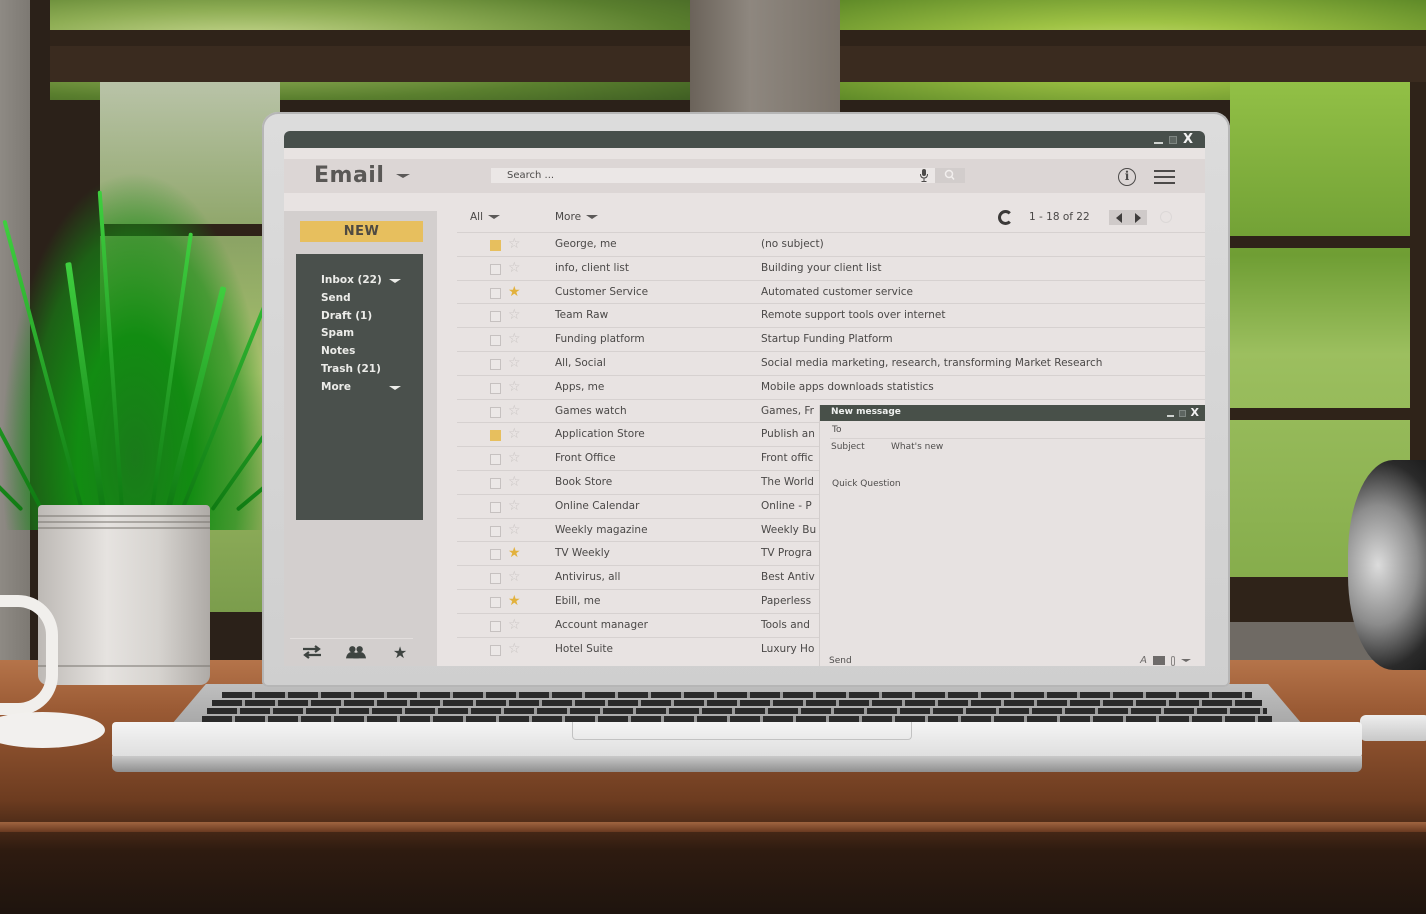 The image size is (1426, 914). What do you see at coordinates (359, 317) in the screenshot?
I see `folder-draft: Draft (1)` at bounding box center [359, 317].